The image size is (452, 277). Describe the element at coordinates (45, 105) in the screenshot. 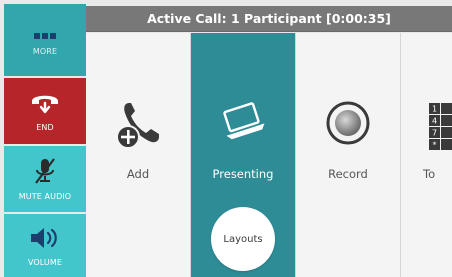

I see `hangup-phone-icon` at that location.